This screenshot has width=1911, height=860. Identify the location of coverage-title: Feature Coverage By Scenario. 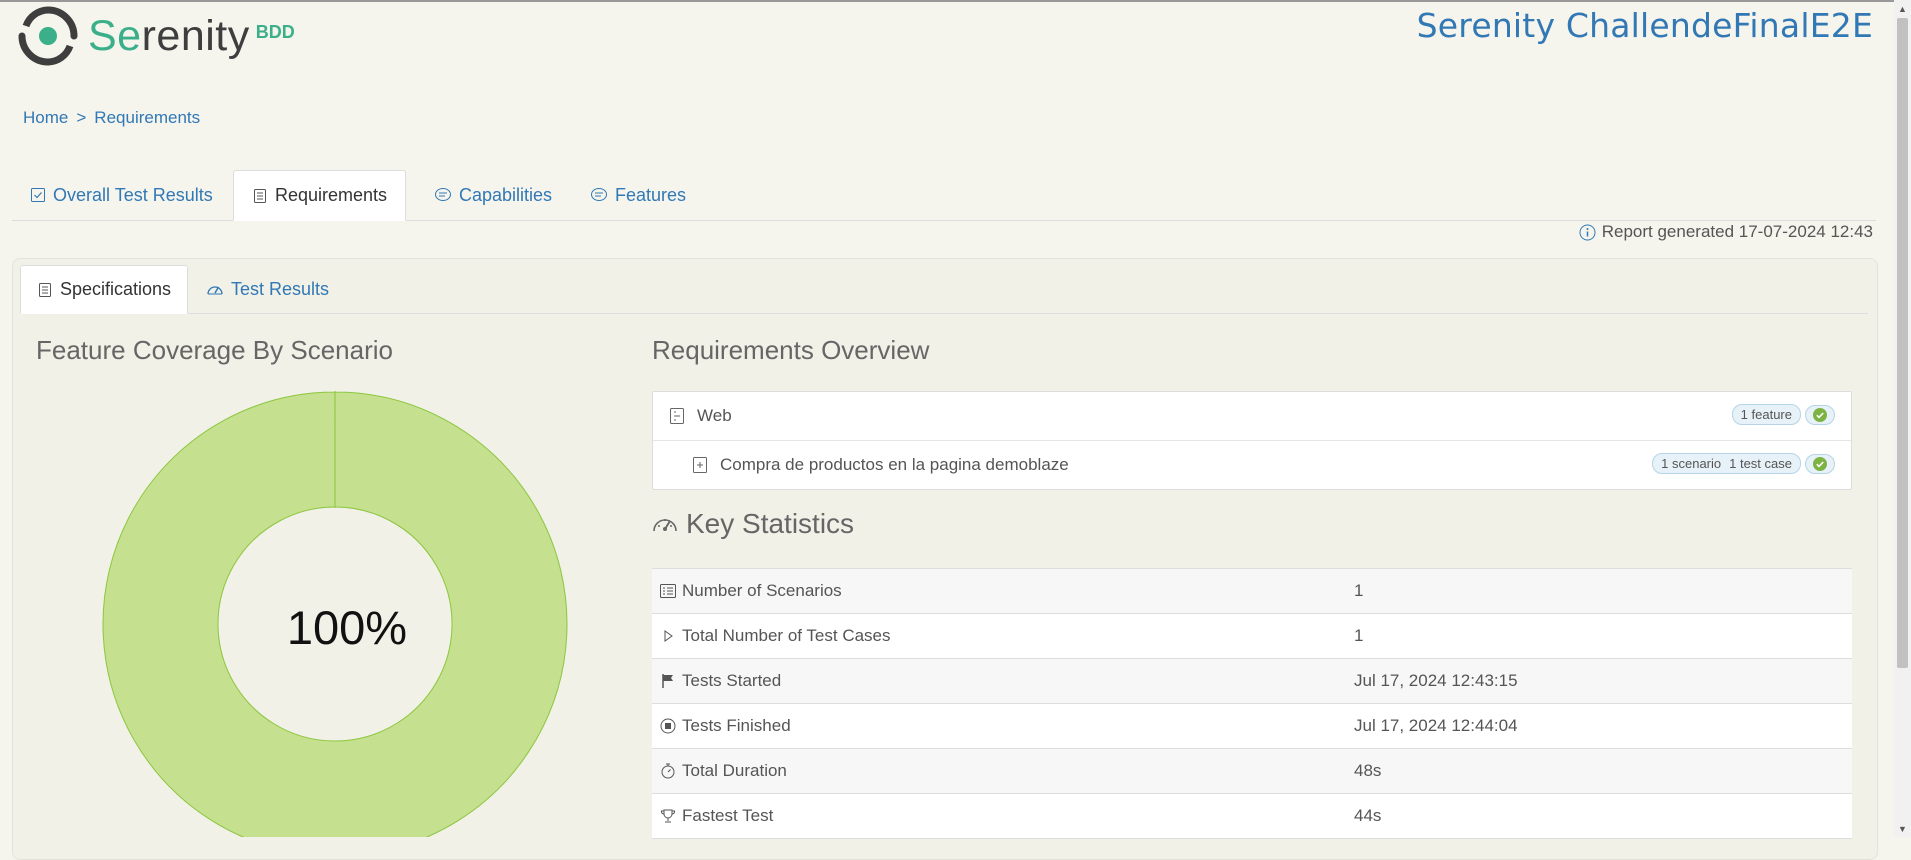
(214, 350).